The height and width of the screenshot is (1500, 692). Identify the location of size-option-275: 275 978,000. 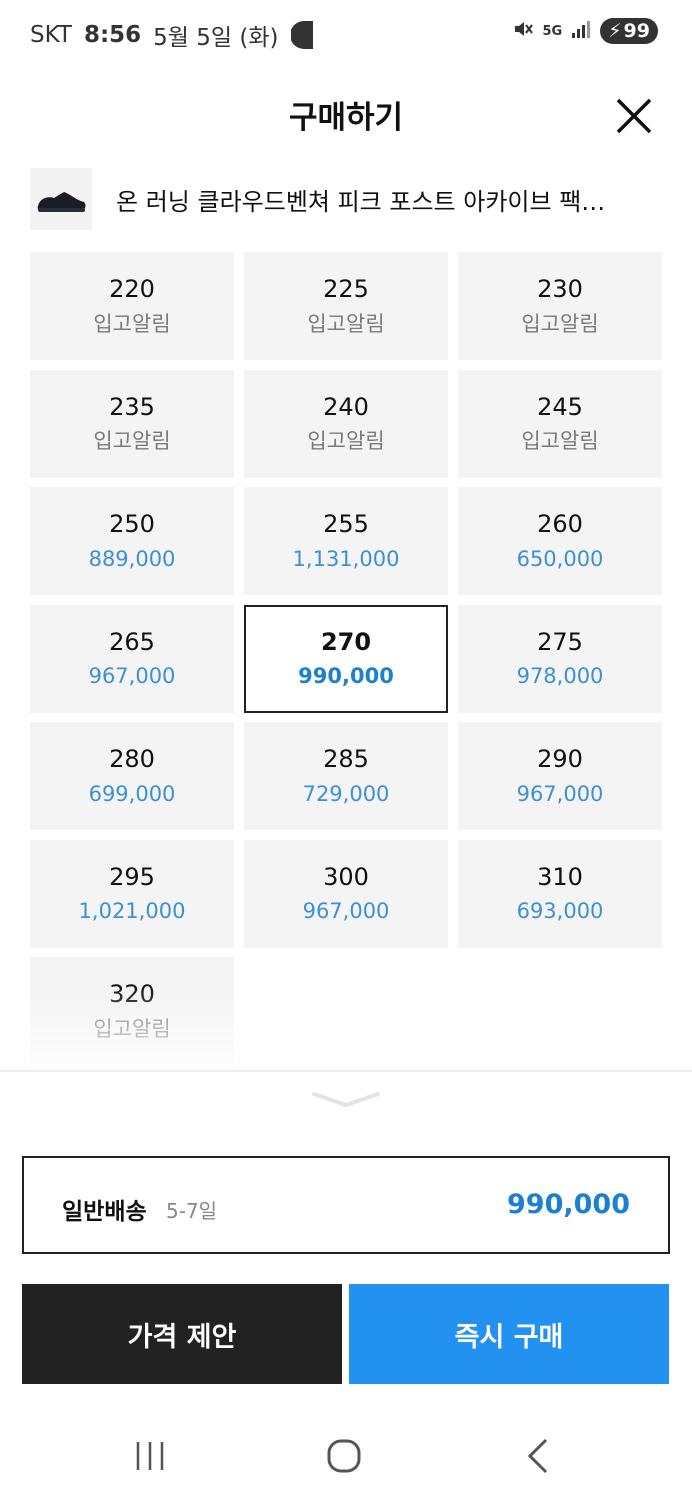
(560, 658).